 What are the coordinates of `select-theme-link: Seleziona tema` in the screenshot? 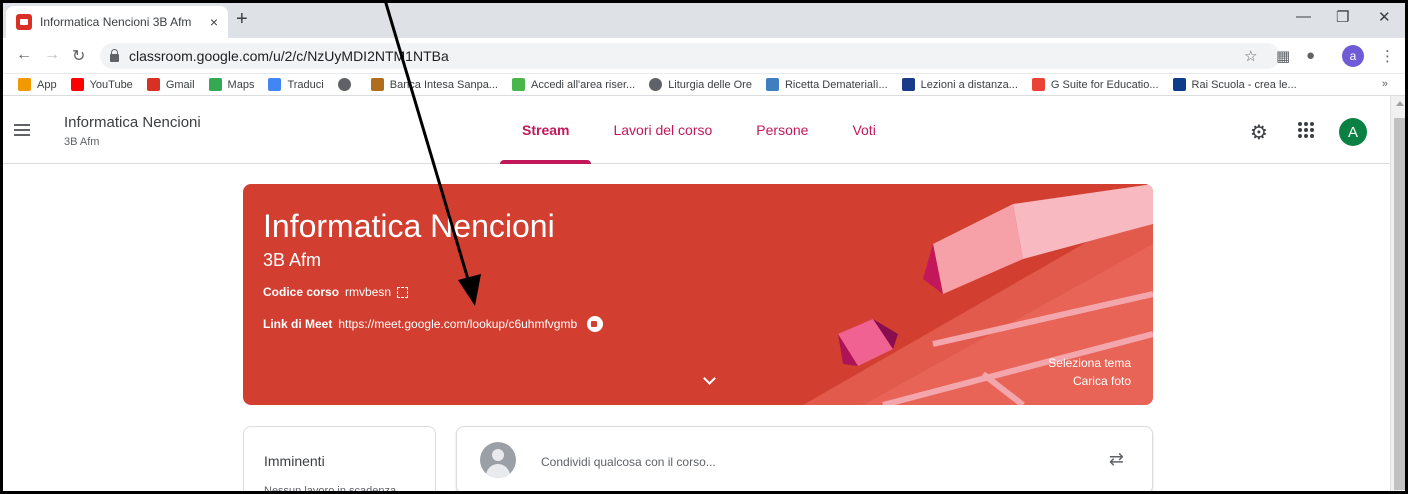 It's located at (1089, 363).